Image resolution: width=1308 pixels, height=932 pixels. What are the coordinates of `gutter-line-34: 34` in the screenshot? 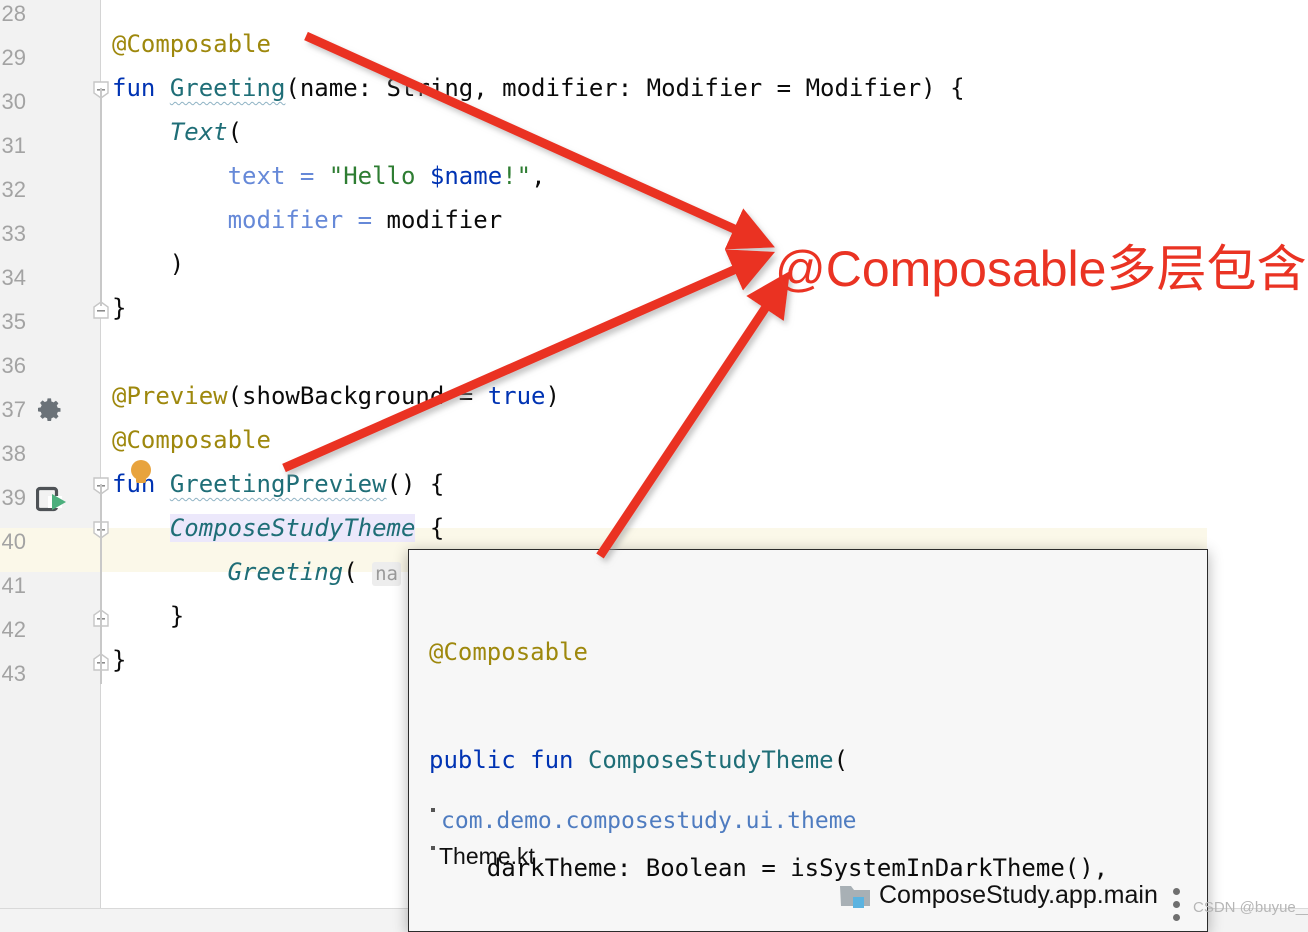 It's located at (50, 278).